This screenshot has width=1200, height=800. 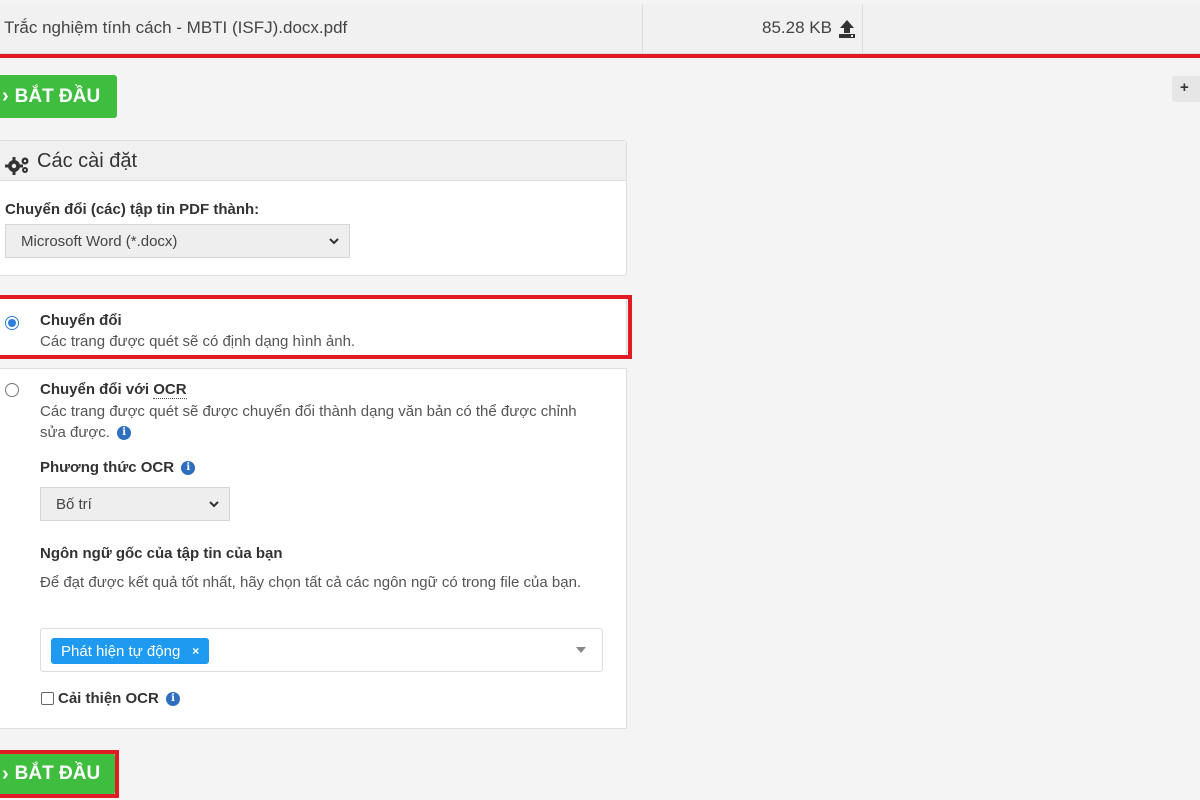 I want to click on add-more-button: +, so click(x=1186, y=89).